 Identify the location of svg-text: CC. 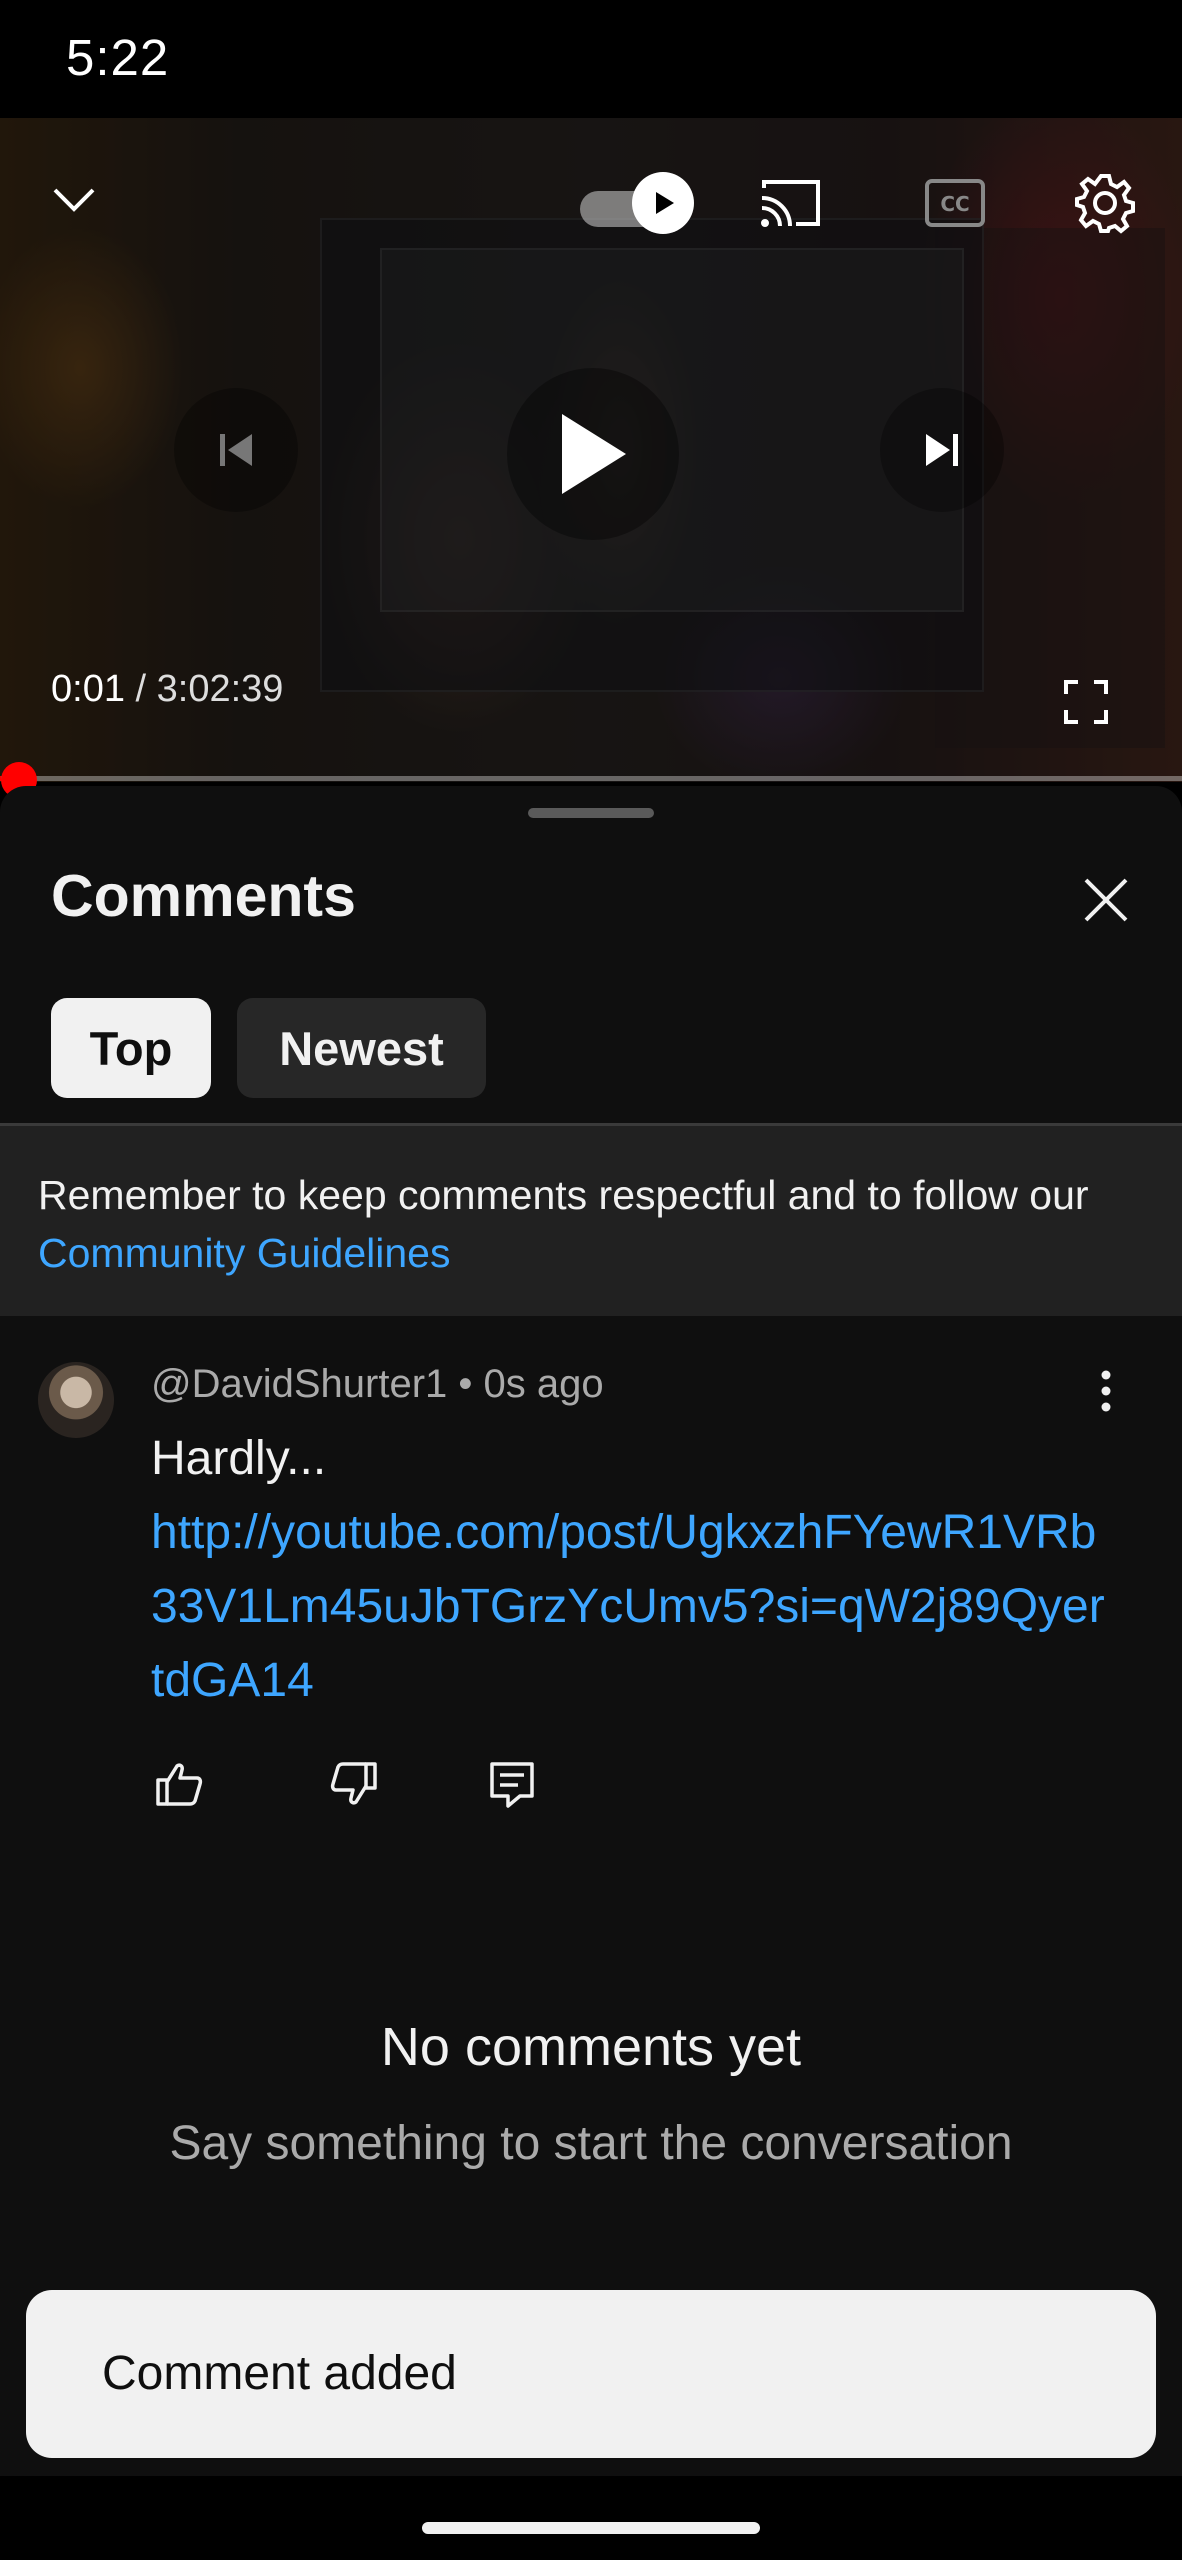
(954, 204).